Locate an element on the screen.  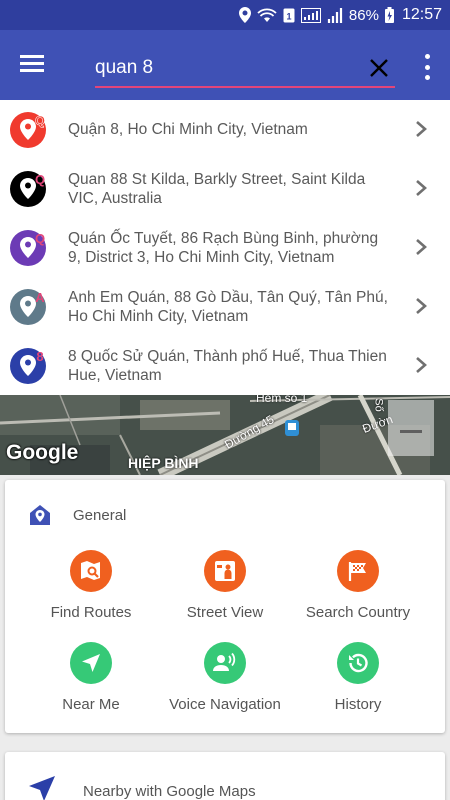
search-box is located at coordinates (245, 70).